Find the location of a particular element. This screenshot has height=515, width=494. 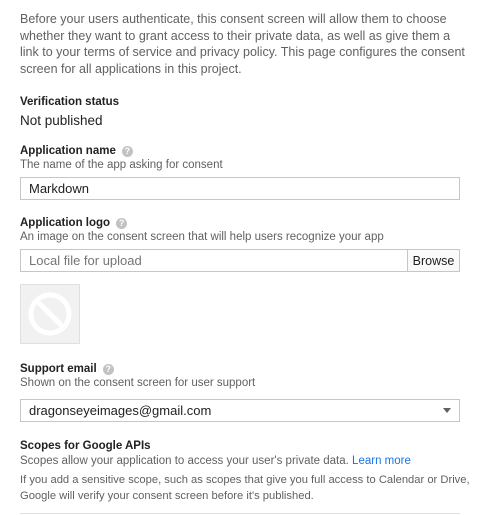

verification-status-label: Verification status is located at coordinates (70, 102).